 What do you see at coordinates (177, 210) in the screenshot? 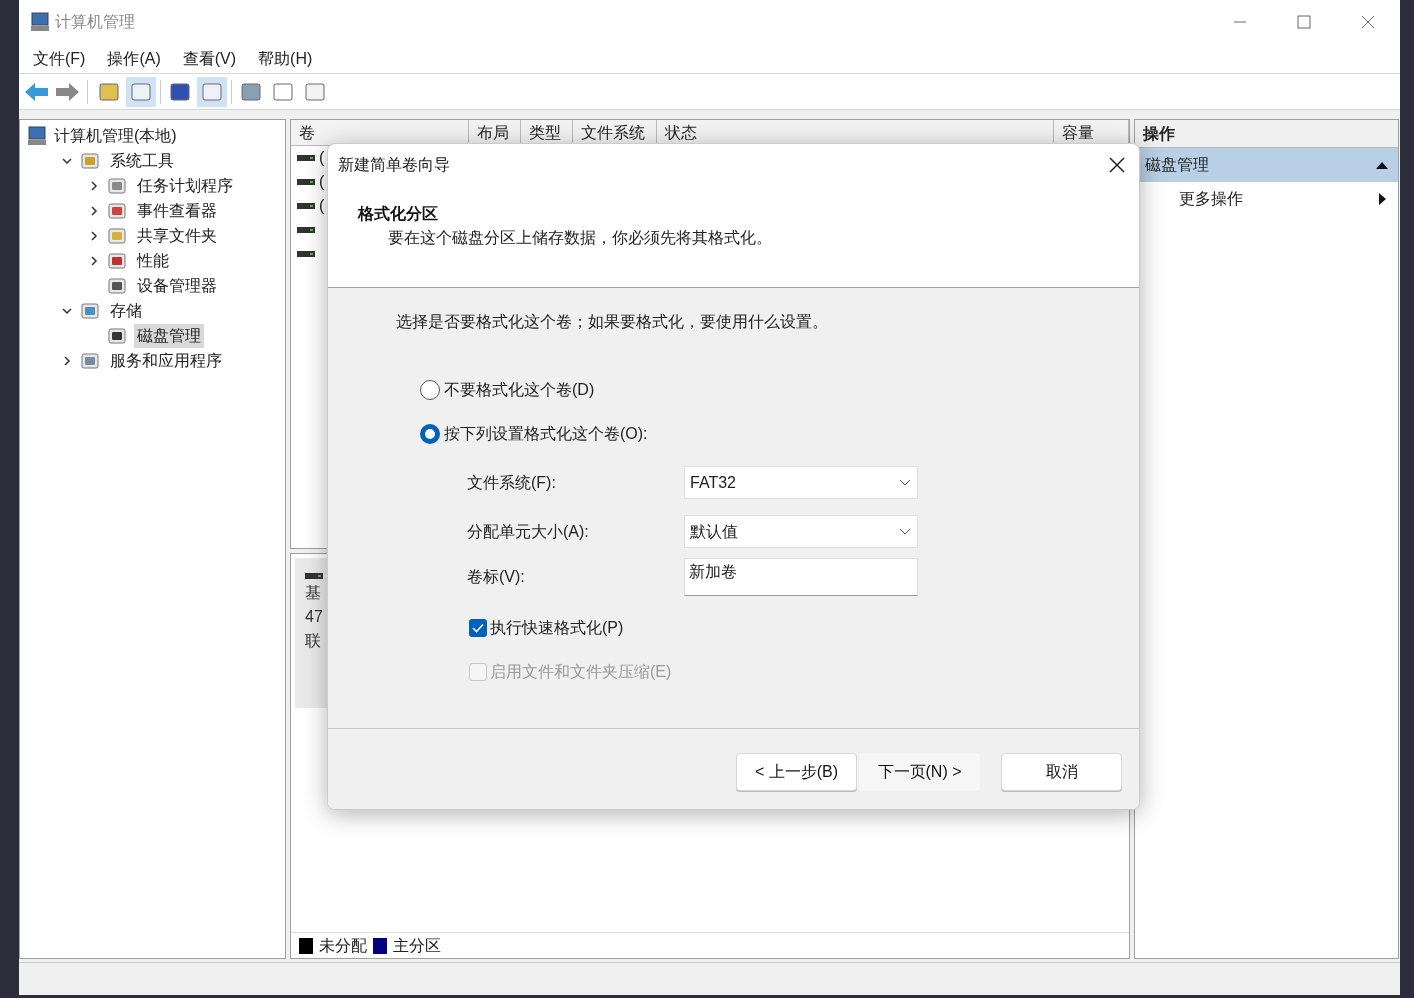
I see `tree-item: 事件查看器` at bounding box center [177, 210].